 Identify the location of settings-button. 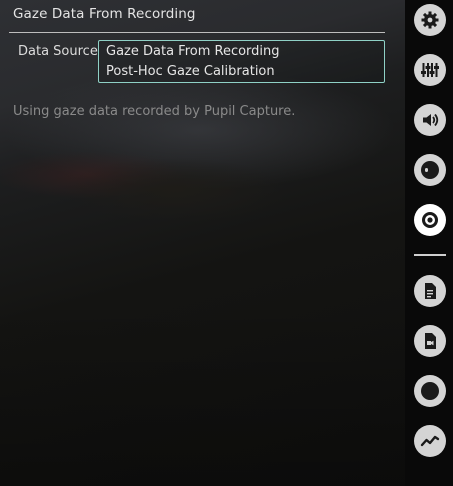
(430, 20).